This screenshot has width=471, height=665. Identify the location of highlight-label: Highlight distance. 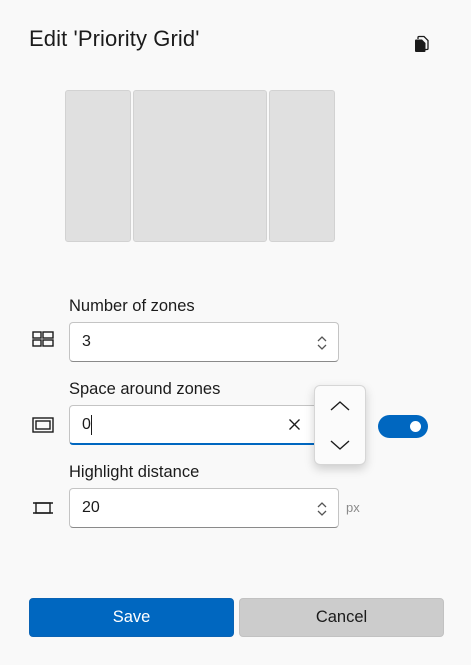
(134, 472).